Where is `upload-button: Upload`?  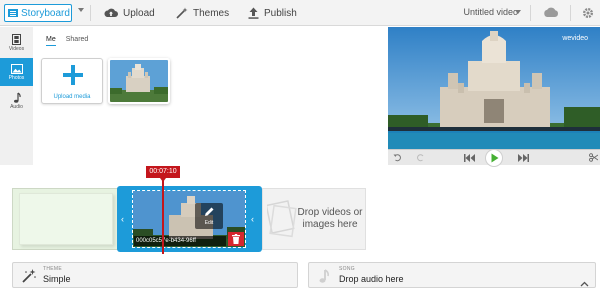 upload-button: Upload is located at coordinates (129, 13).